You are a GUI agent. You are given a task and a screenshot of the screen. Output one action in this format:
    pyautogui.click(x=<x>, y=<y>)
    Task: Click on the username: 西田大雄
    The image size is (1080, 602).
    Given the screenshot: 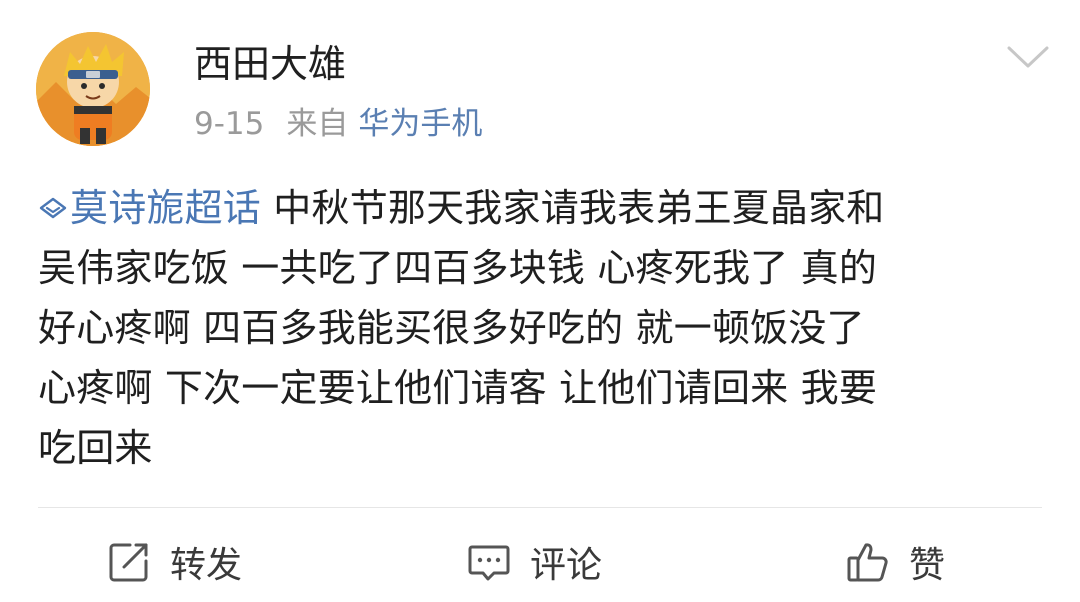 What is the action you would take?
    pyautogui.click(x=270, y=64)
    